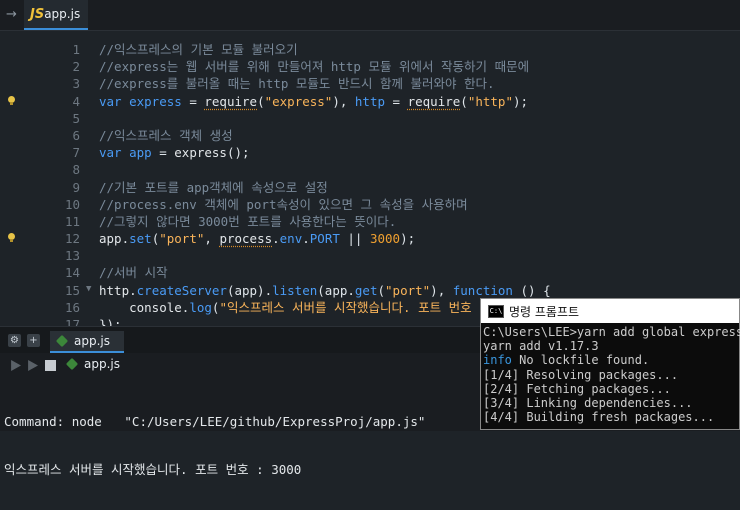 The height and width of the screenshot is (510, 740). Describe the element at coordinates (76, 84) in the screenshot. I see `line-number: 3` at that location.